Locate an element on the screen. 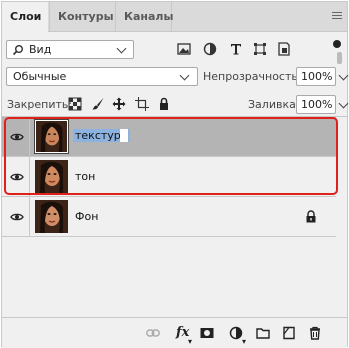 The height and width of the screenshot is (348, 349). opacity-value: 100% is located at coordinates (317, 76).